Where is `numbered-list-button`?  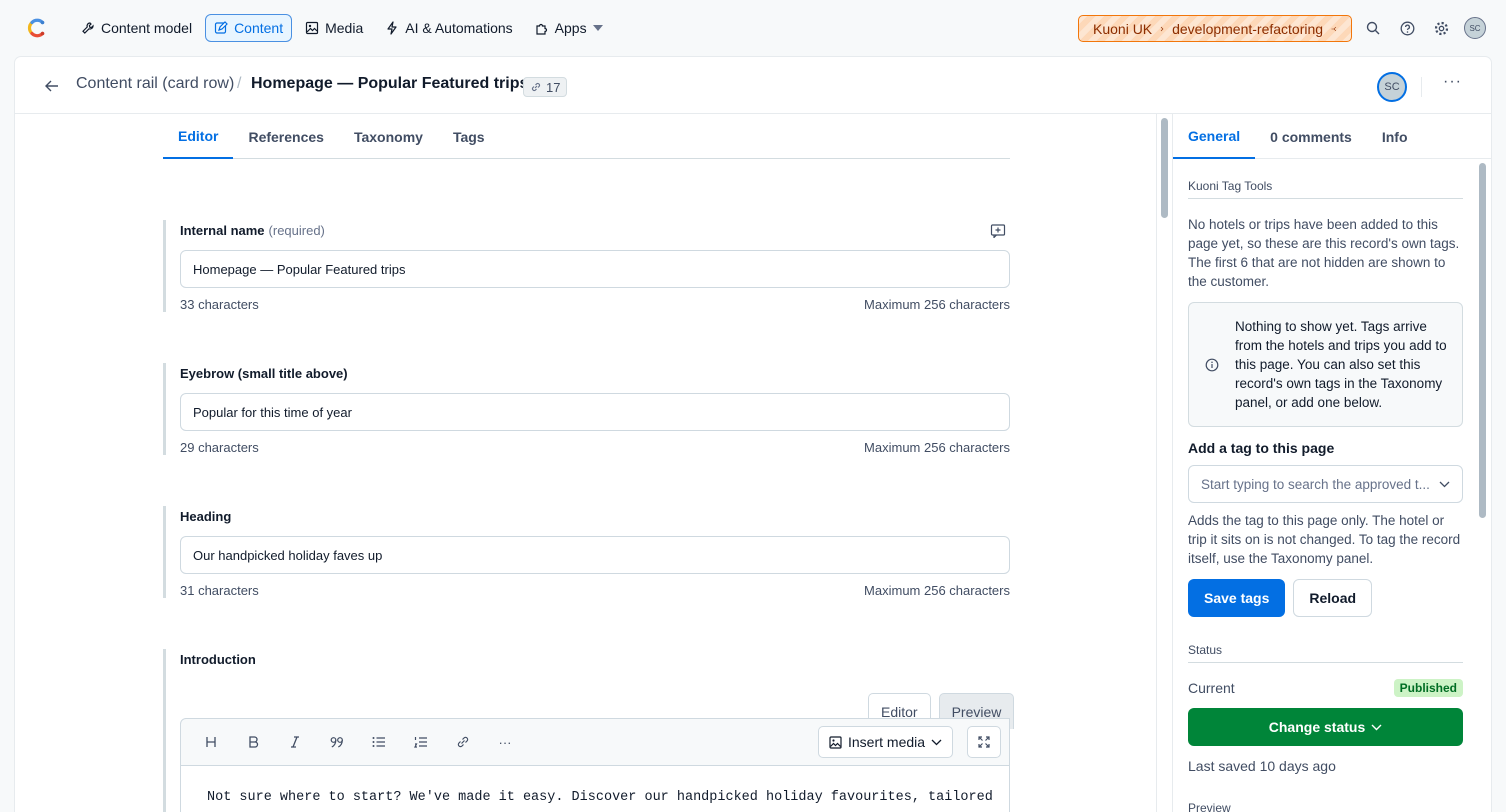
numbered-list-button is located at coordinates (421, 742).